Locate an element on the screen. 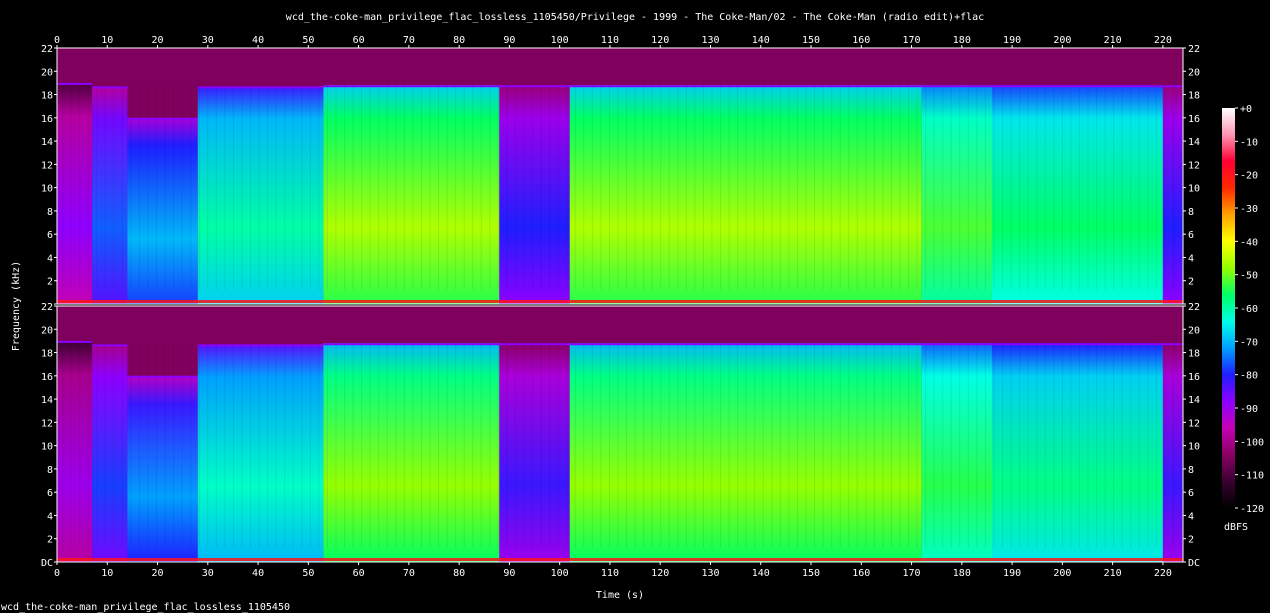 The width and height of the screenshot is (1270, 613). x-tick-label-bottom: 40 is located at coordinates (258, 573).